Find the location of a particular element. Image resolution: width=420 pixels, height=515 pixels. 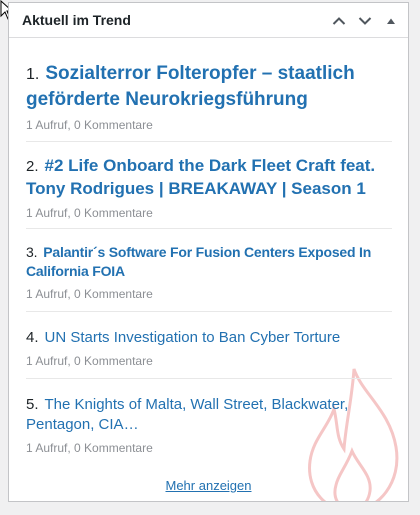

chevron-up-icon is located at coordinates (339, 20).